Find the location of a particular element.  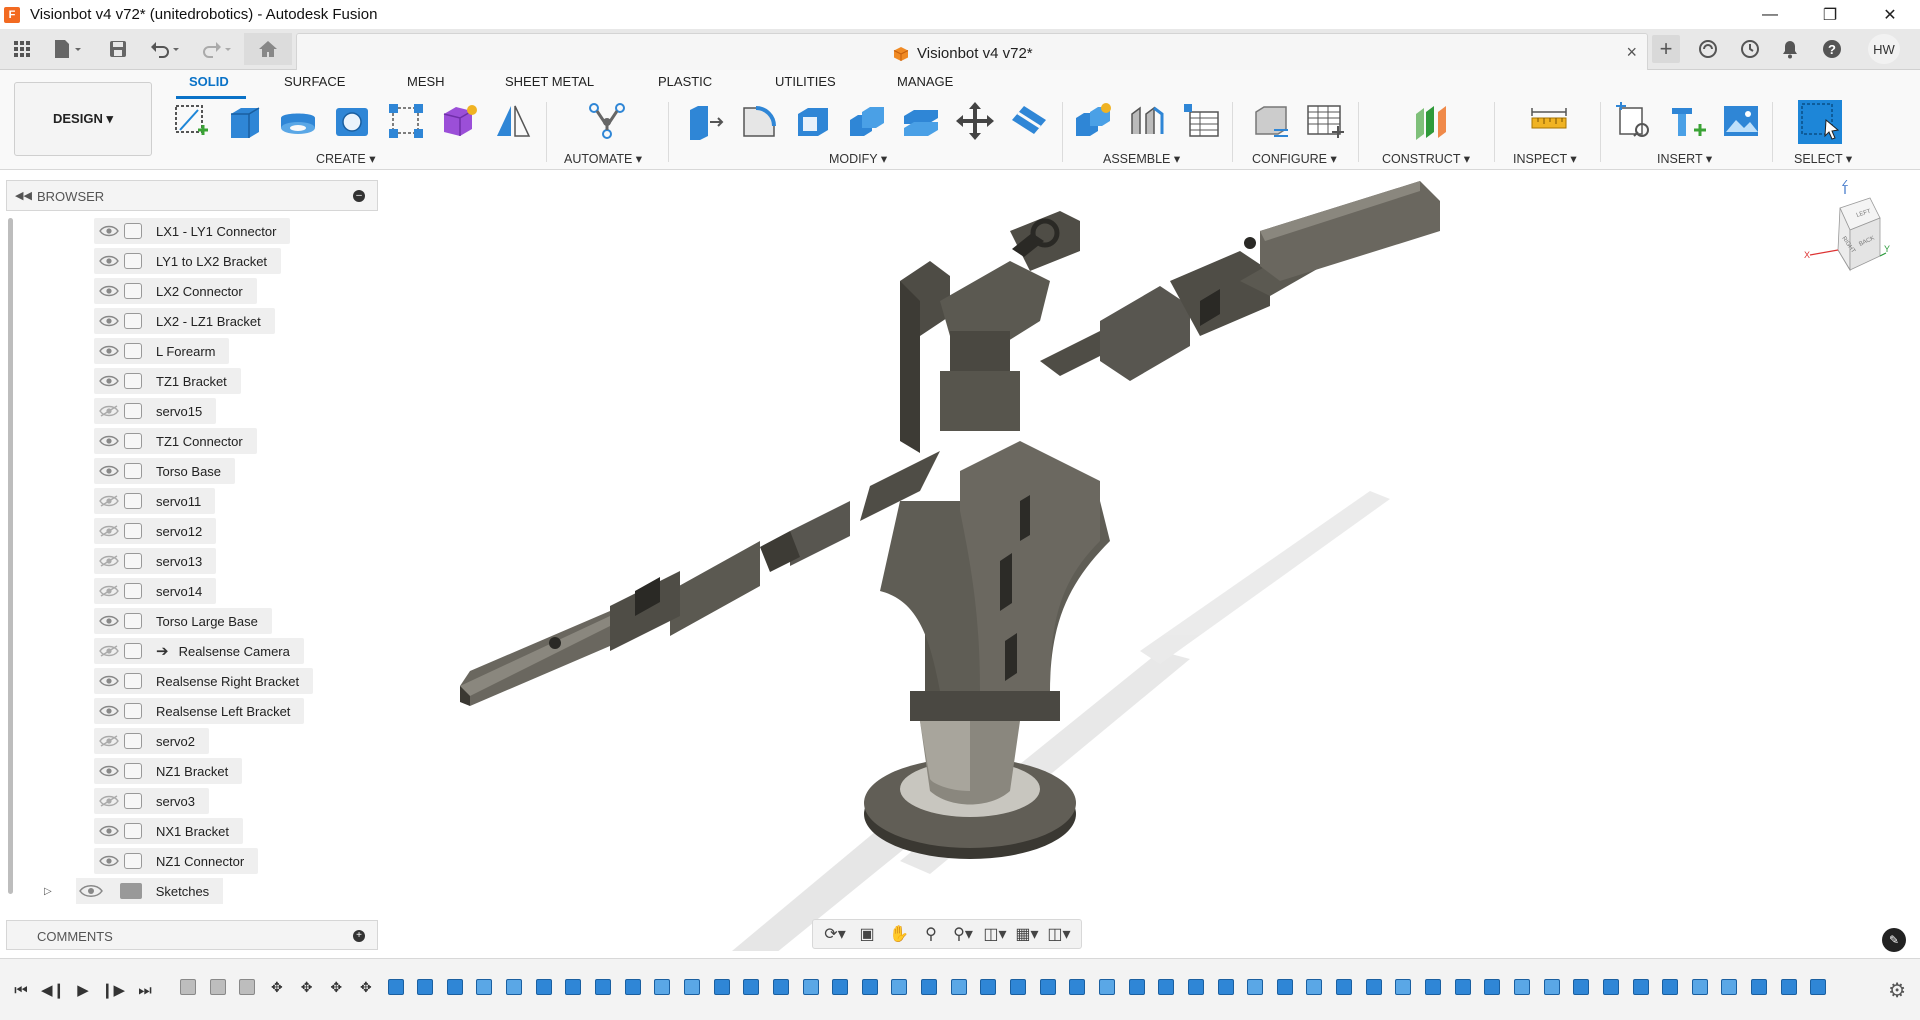

browser-header: ◀◀ BROWSER – is located at coordinates (192, 195).